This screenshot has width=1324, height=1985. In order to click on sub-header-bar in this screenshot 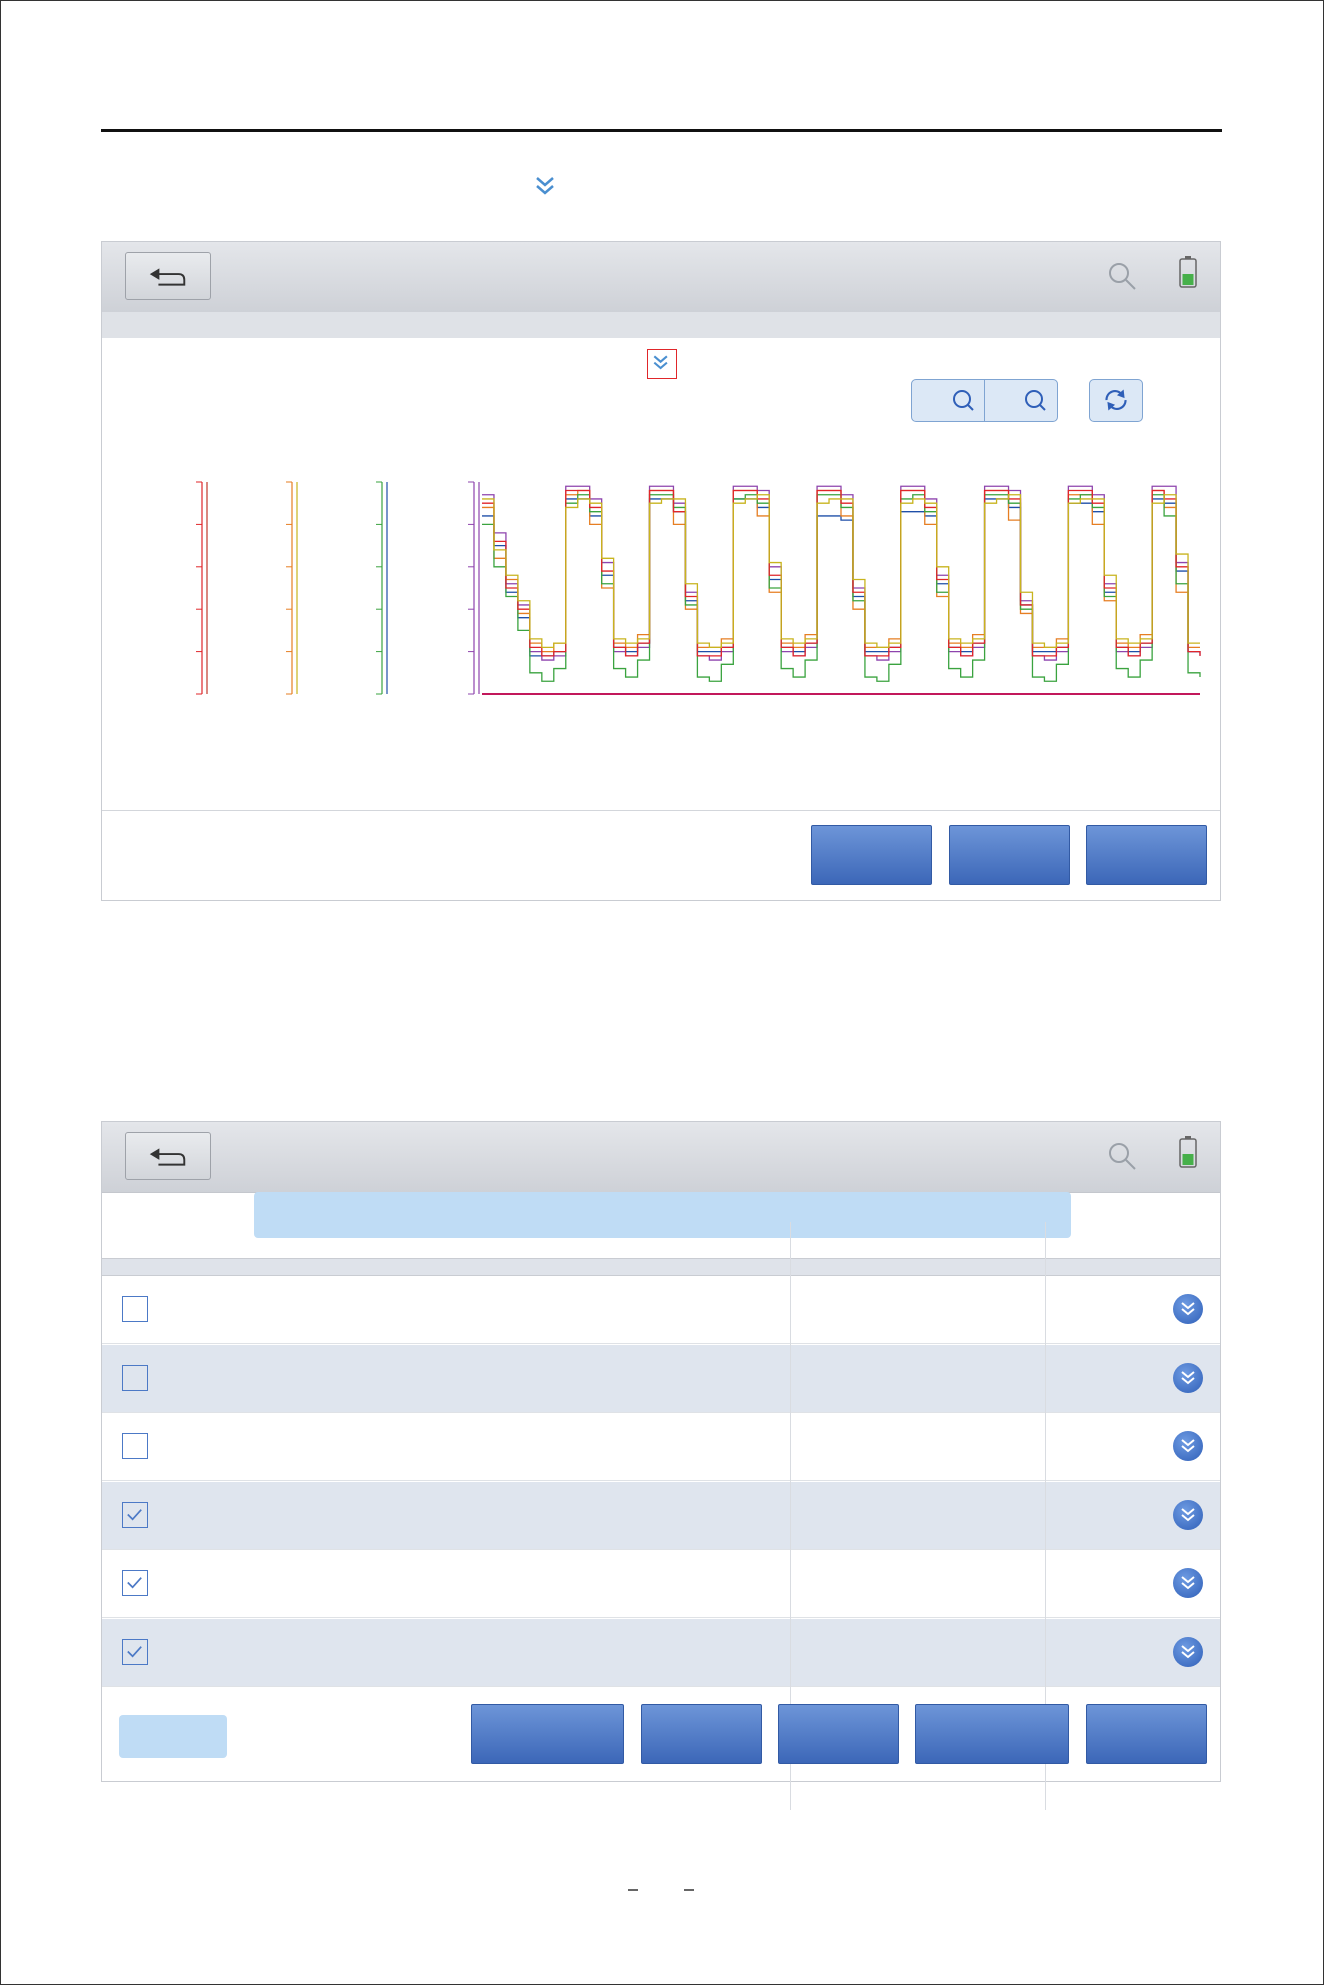, I will do `click(661, 325)`.